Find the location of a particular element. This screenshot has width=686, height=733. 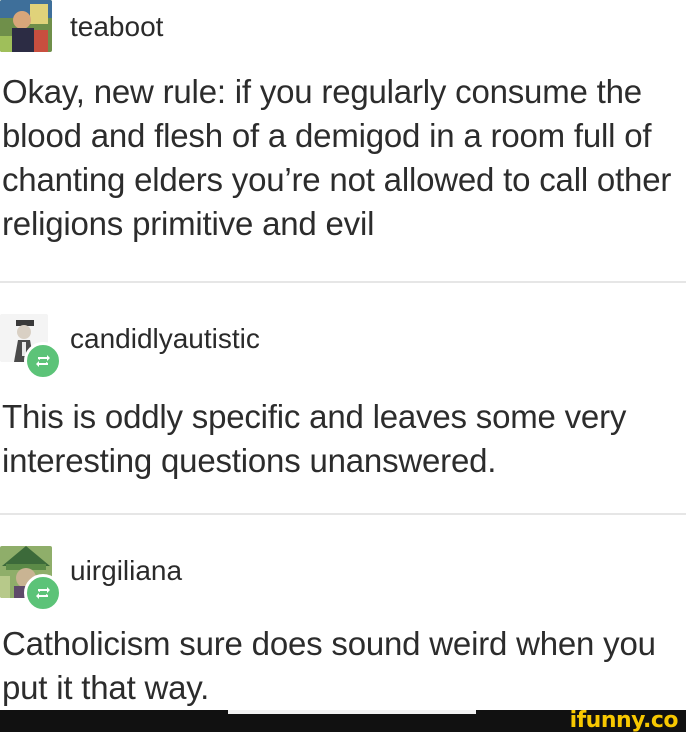

avatar-image is located at coordinates (26, 26).